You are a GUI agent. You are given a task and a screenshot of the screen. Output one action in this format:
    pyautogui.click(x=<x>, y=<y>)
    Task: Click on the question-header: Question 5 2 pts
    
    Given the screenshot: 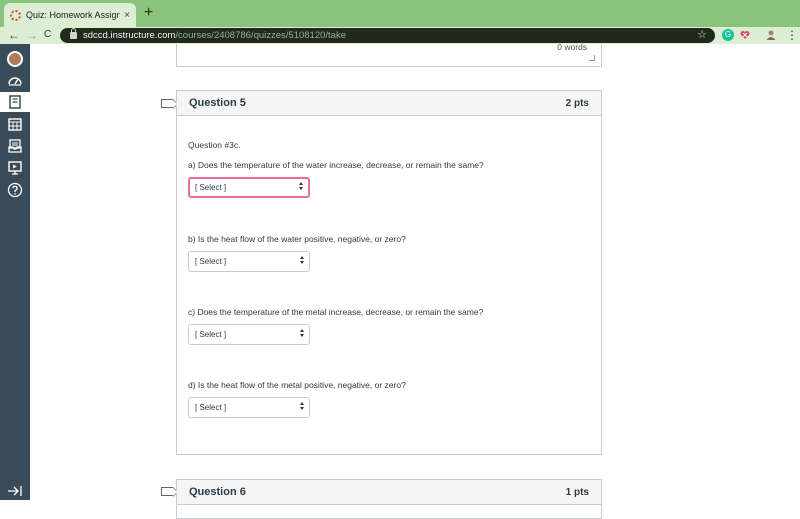 What is the action you would take?
    pyautogui.click(x=389, y=103)
    